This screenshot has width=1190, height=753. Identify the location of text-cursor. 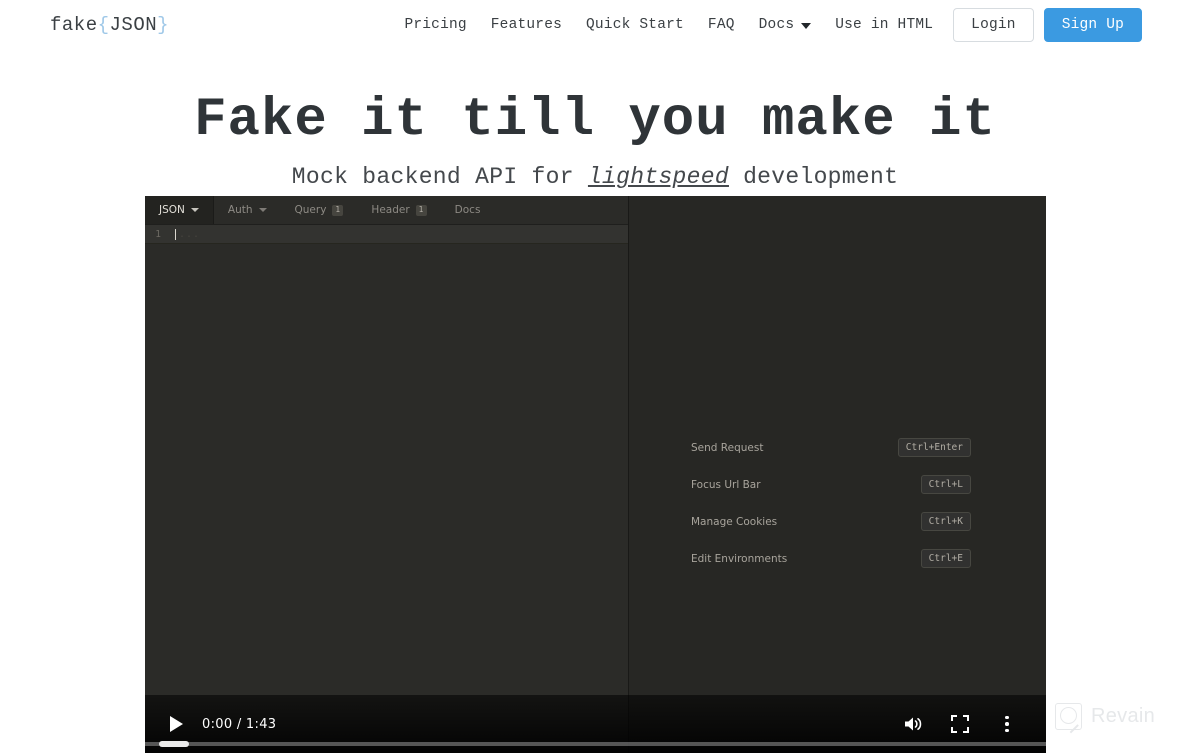
(175, 234).